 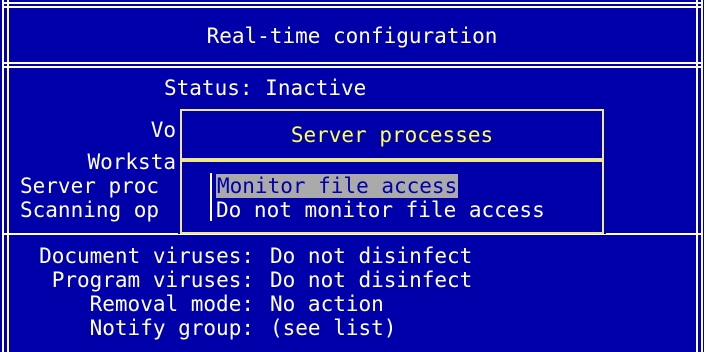 What do you see at coordinates (352, 3) in the screenshot?
I see `top-border` at bounding box center [352, 3].